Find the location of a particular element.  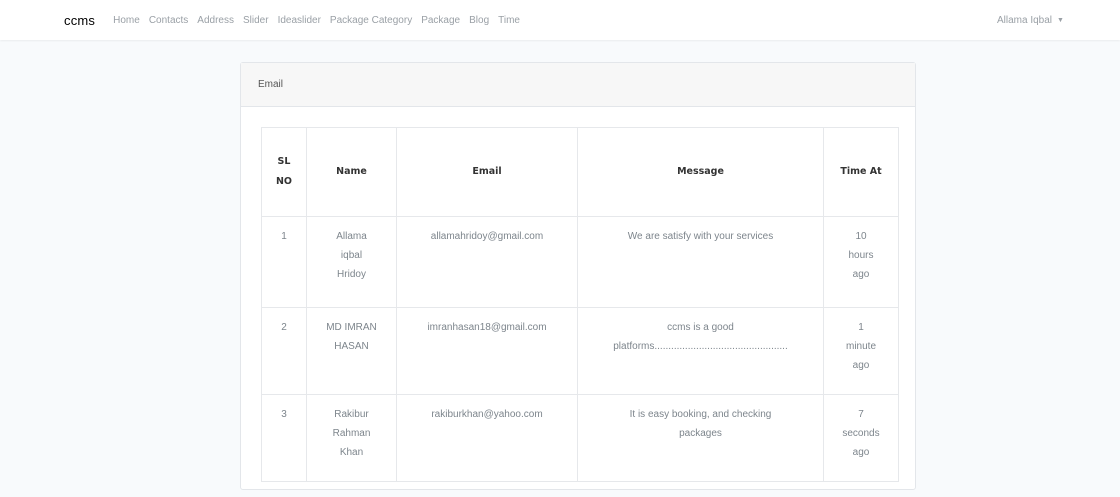

cell-message: It is easy booking, and checking packages is located at coordinates (700, 438).